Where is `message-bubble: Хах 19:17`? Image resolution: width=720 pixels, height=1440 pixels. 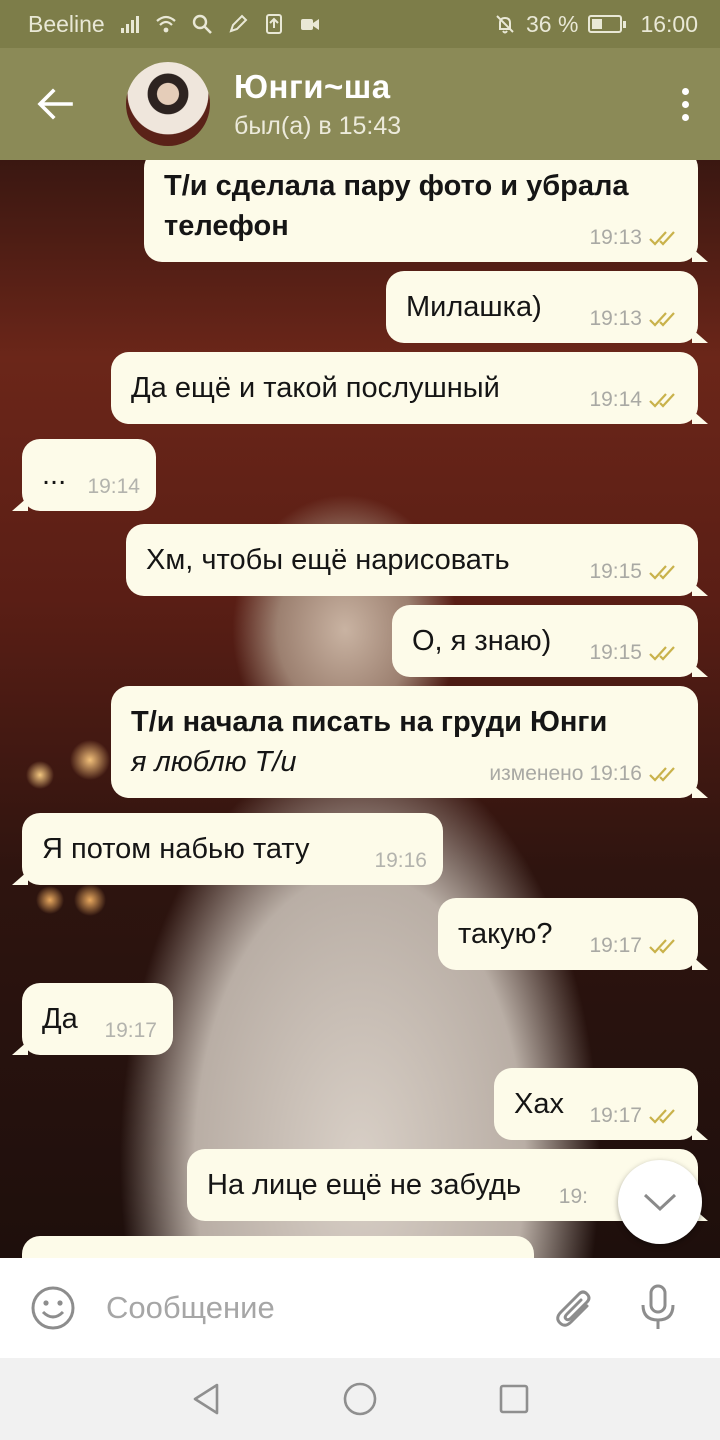
message-bubble: Хах 19:17 is located at coordinates (601, 1104).